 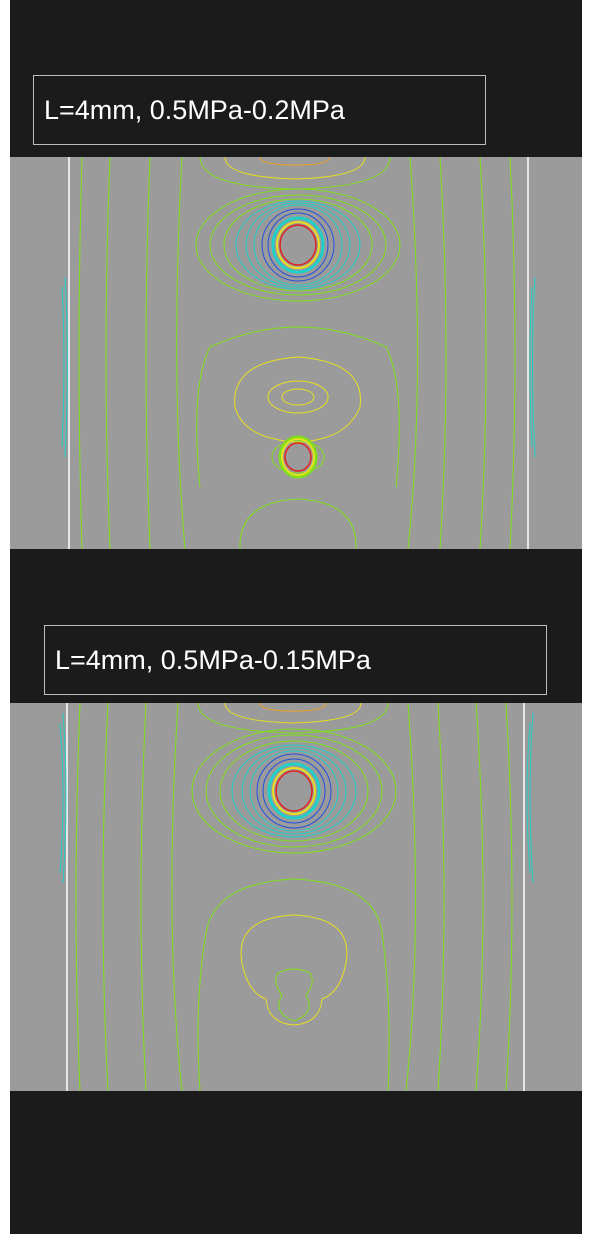 I want to click on bottom-dark-band, so click(x=296, y=1162).